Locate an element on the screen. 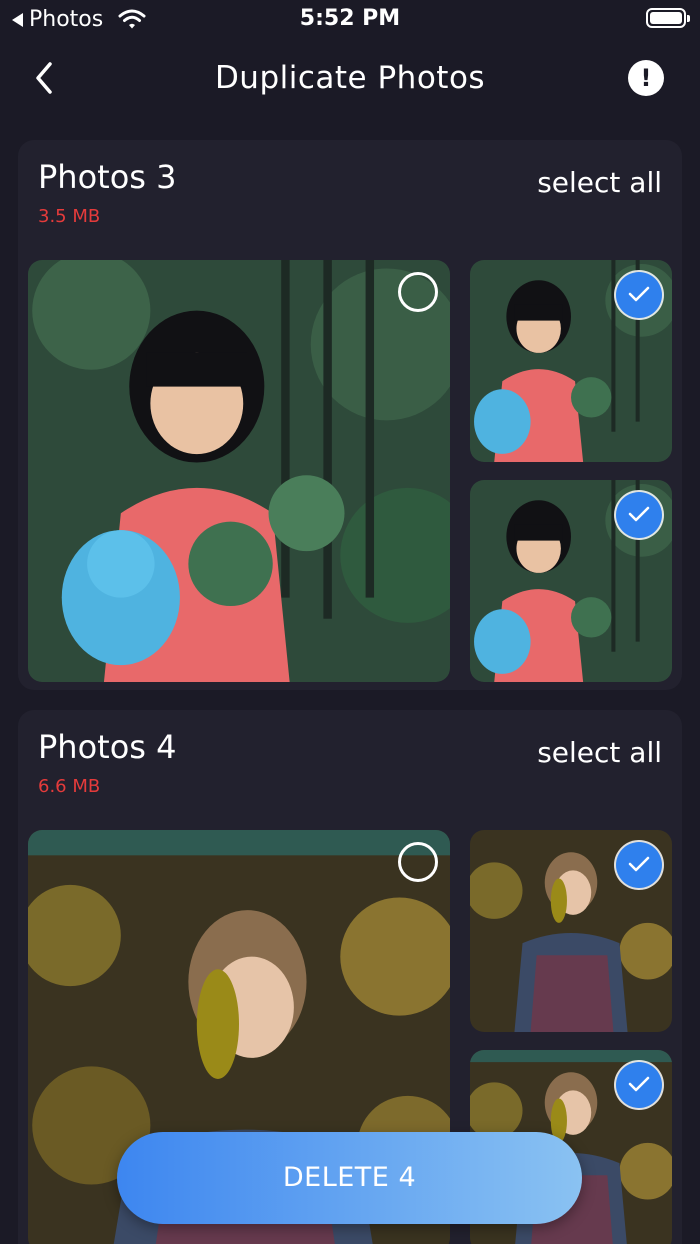 The width and height of the screenshot is (700, 1244). status-bar: Photos 5:52 PM is located at coordinates (350, 20).